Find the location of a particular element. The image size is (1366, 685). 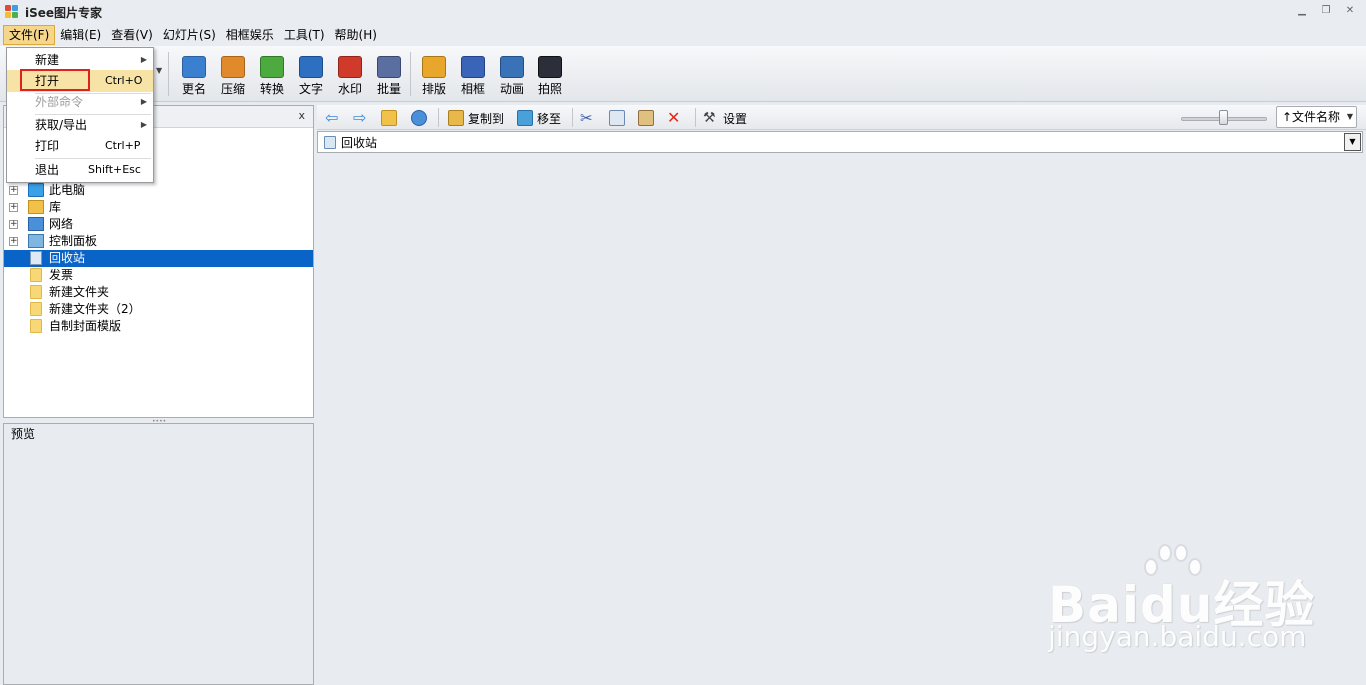

tree-item-invoice: 发票 is located at coordinates (158, 275).